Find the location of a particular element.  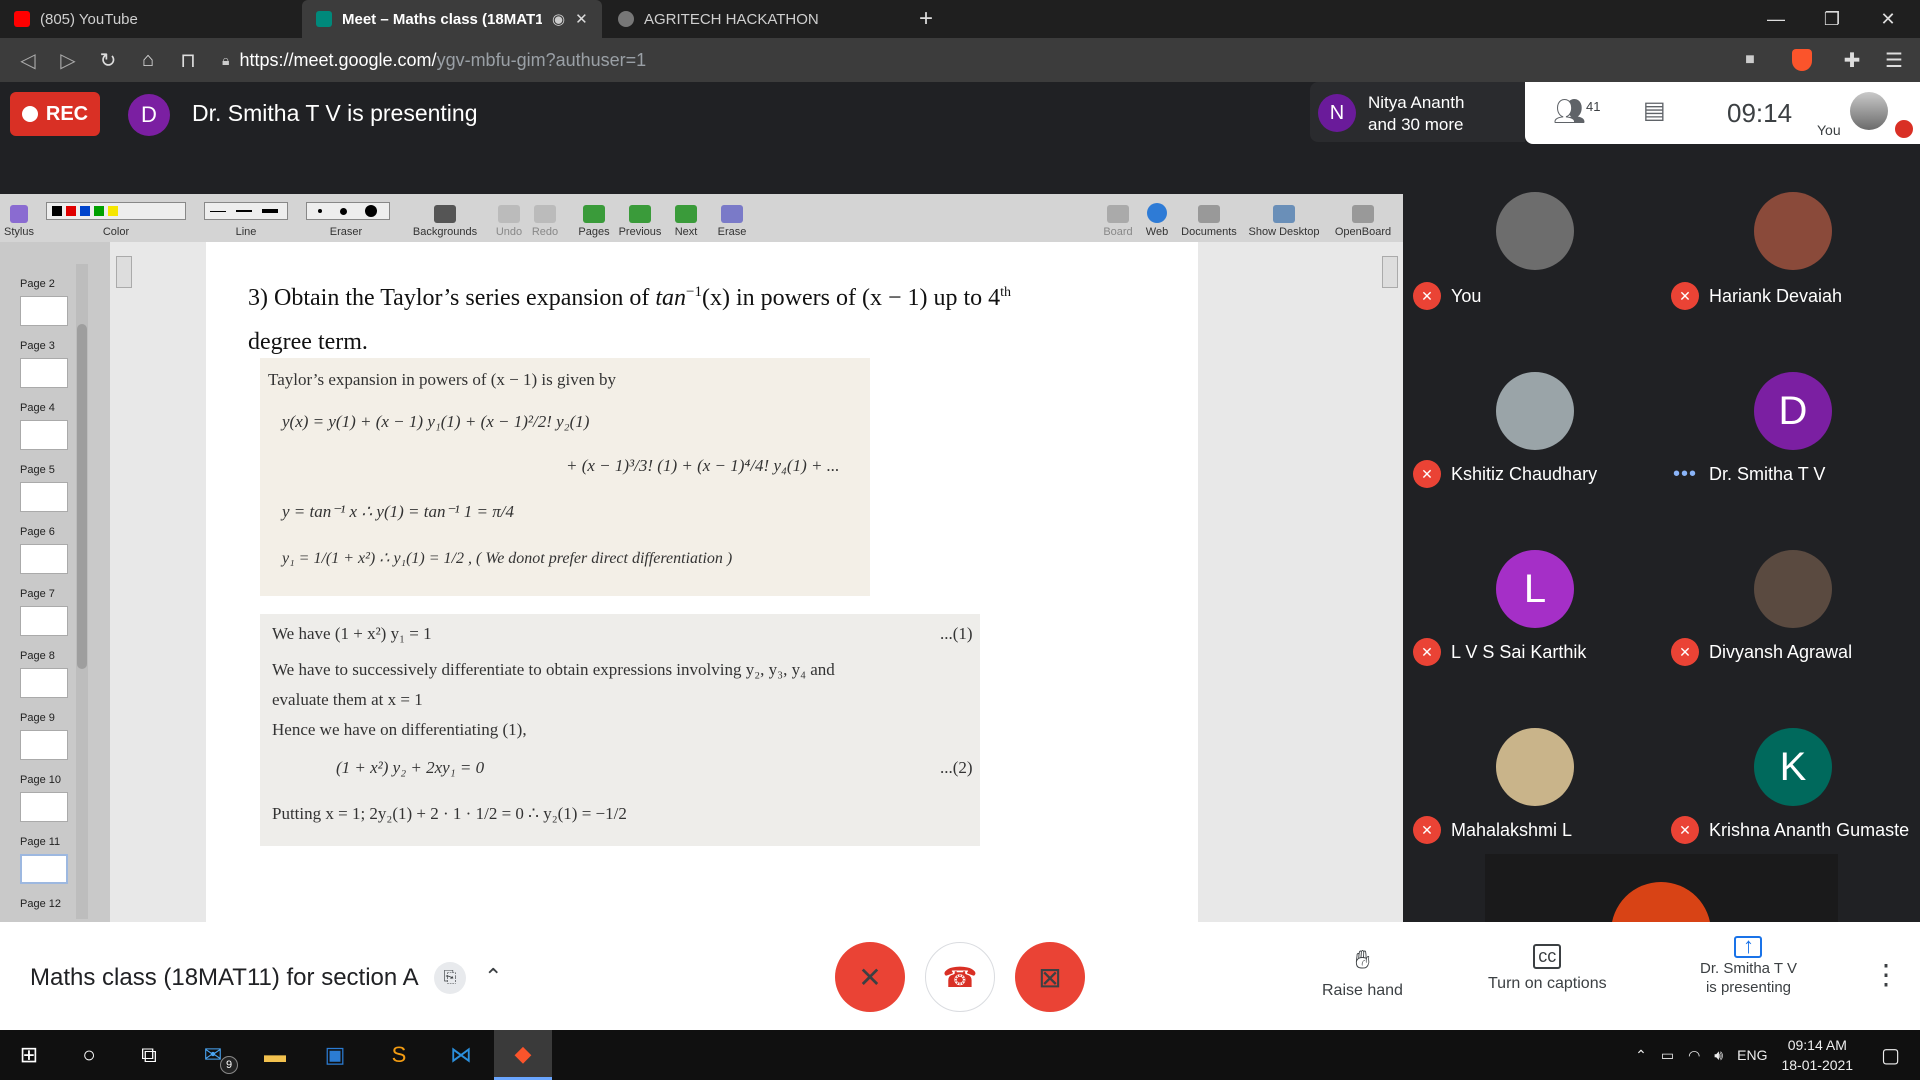

forward-icon: ▷ is located at coordinates (68, 60).